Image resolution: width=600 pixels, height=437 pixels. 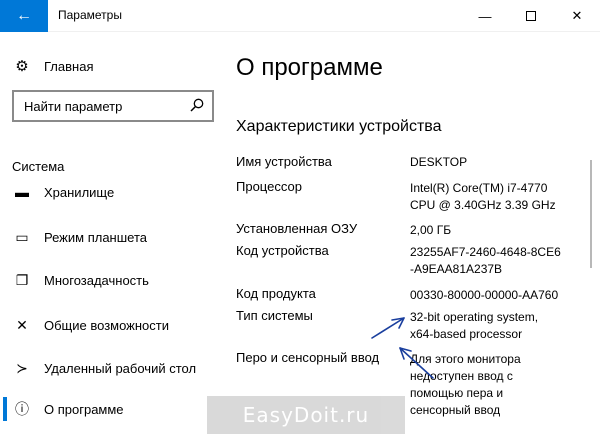 What do you see at coordinates (339, 126) in the screenshot?
I see `section-title: Характеристики устройства` at bounding box center [339, 126].